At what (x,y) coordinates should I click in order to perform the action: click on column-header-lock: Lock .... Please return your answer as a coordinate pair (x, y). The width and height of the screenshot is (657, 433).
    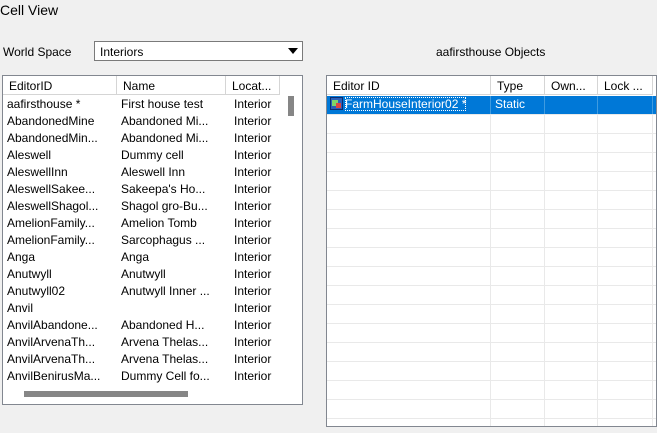
    Looking at the image, I should click on (625, 85).